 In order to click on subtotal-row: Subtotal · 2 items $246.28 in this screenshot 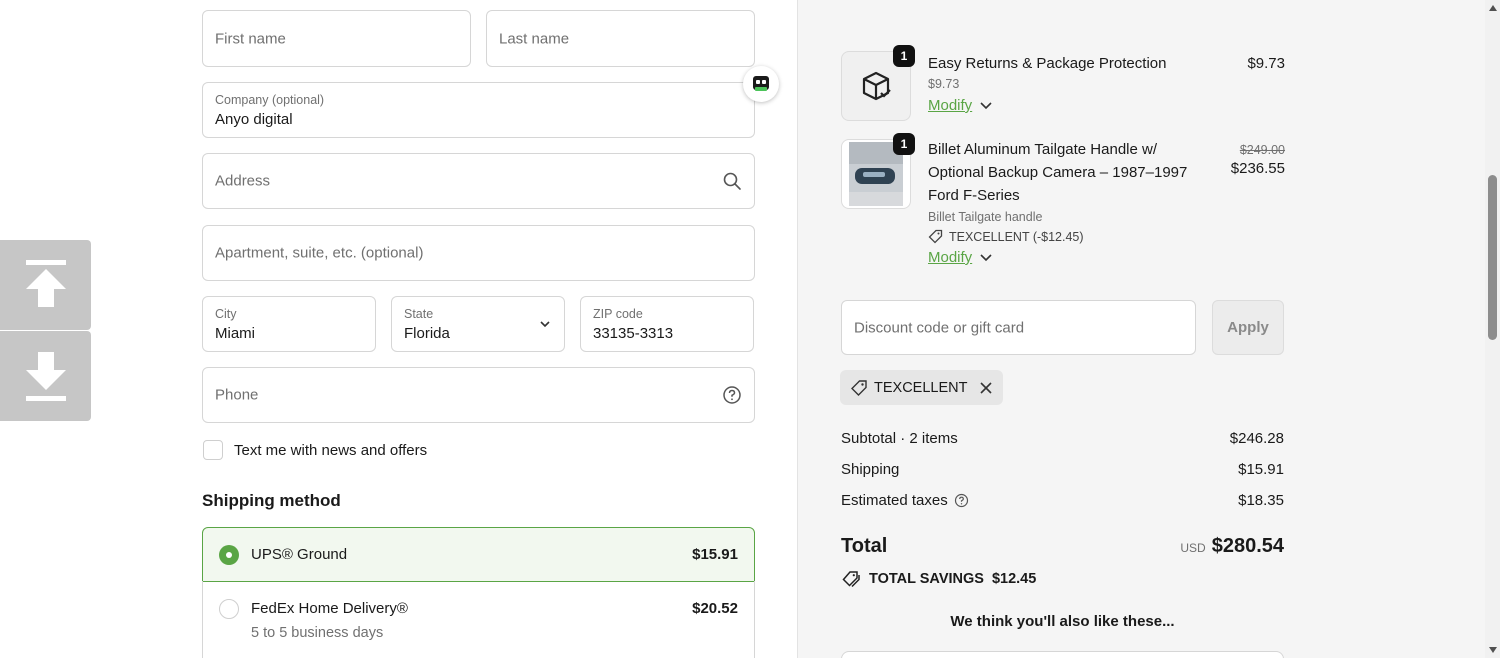, I will do `click(1062, 438)`.